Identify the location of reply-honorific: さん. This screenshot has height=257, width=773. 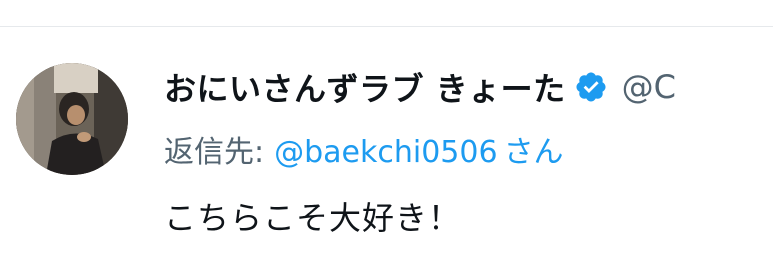
(533, 152).